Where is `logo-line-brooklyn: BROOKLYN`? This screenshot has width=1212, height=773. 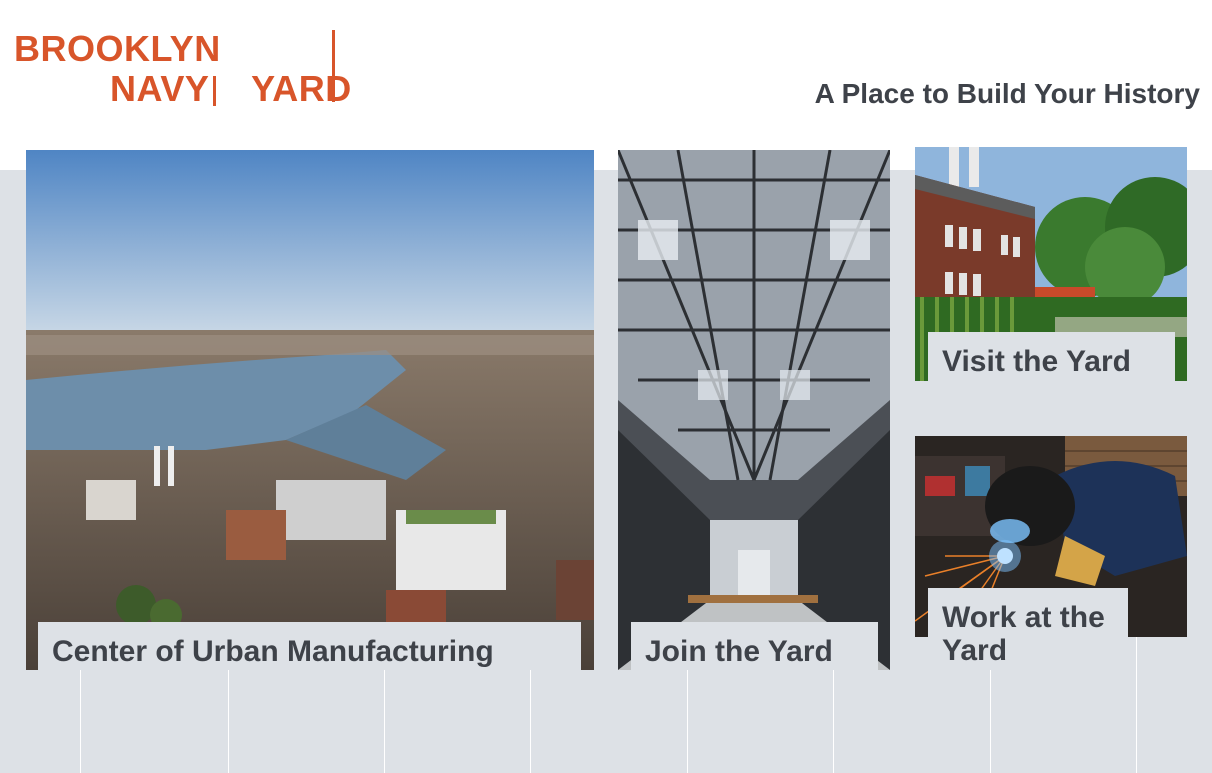
logo-line-brooklyn: BROOKLYN is located at coordinates (117, 48).